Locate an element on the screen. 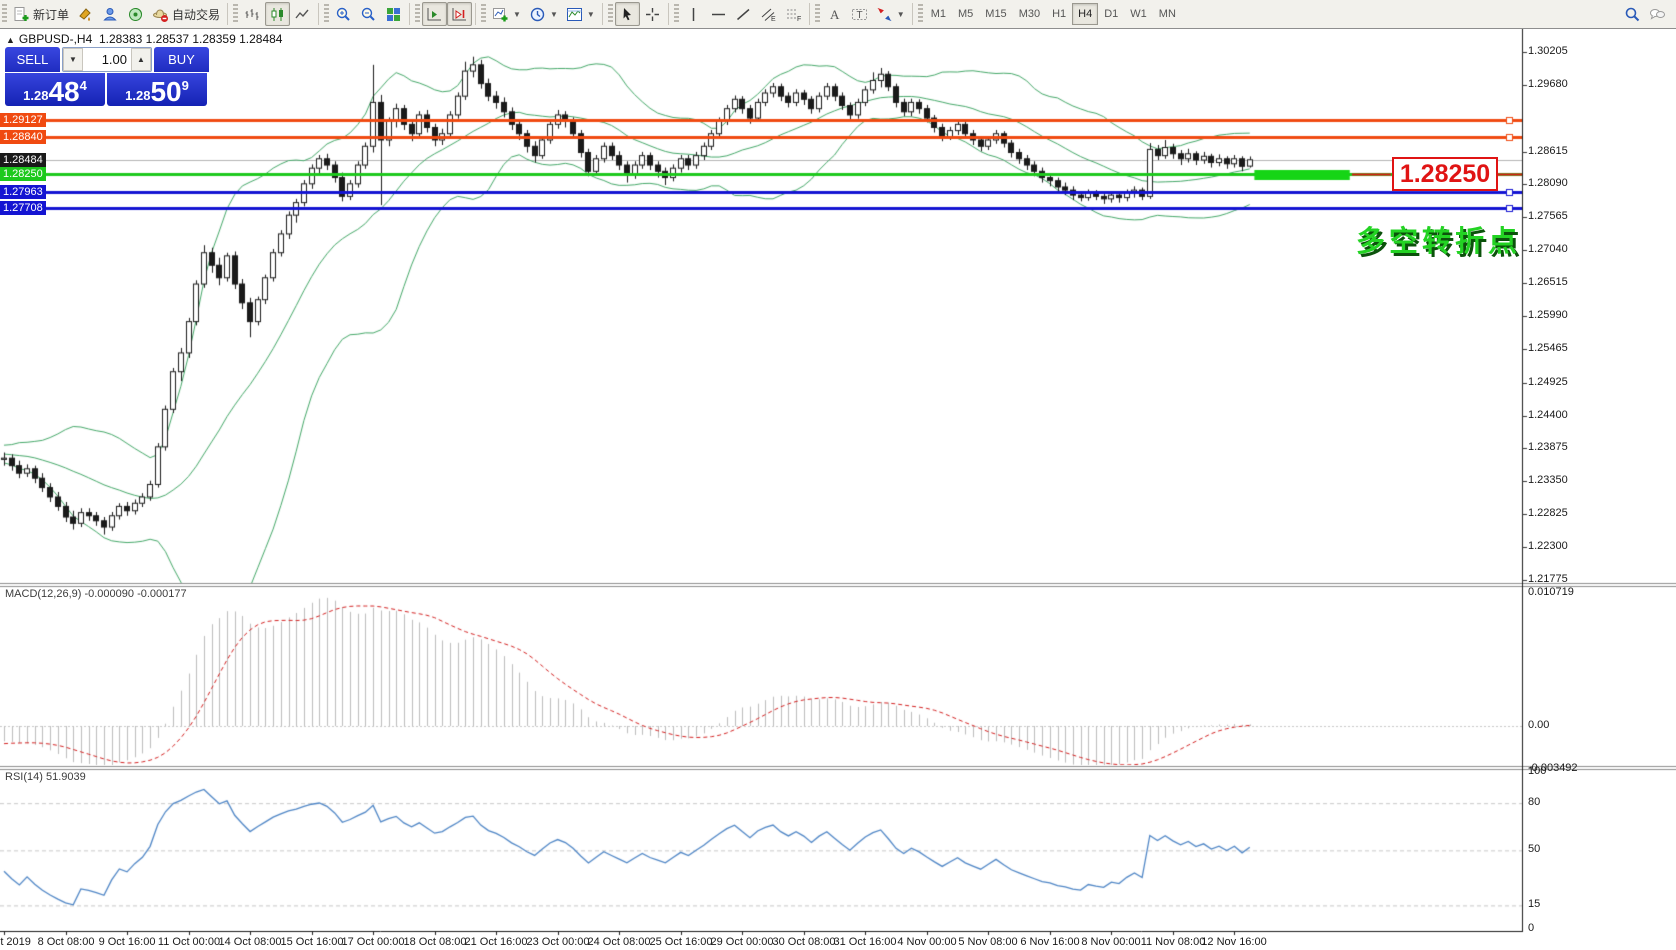  toolbar-text-label-button: T is located at coordinates (859, 14).